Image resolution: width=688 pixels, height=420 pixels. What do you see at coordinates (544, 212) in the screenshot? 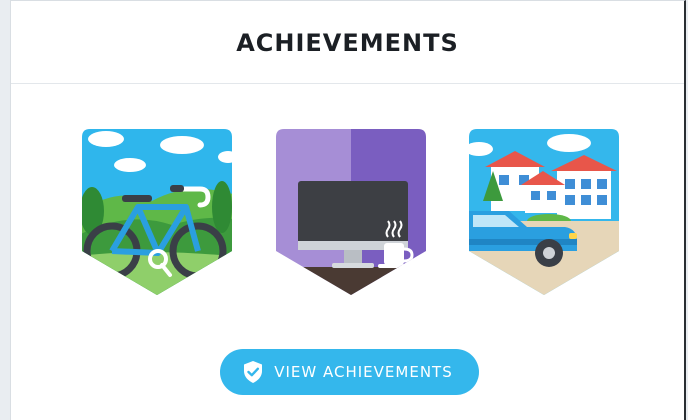
I see `car-commute-badge-icon` at bounding box center [544, 212].